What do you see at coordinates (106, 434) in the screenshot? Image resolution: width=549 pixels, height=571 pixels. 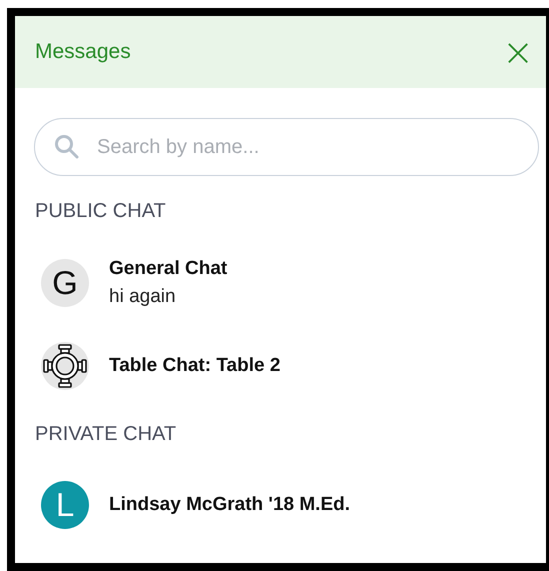 I see `section-heading: PRIVATE CHAT` at bounding box center [106, 434].